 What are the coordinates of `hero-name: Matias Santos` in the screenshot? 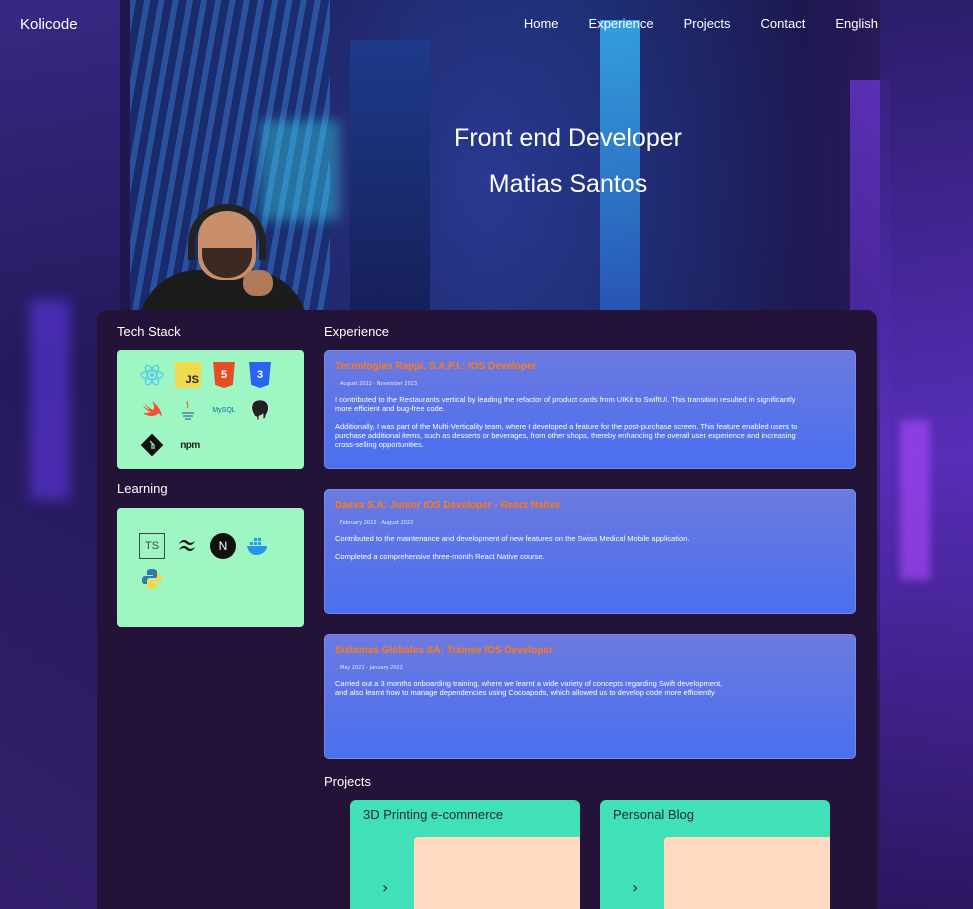 It's located at (568, 184).